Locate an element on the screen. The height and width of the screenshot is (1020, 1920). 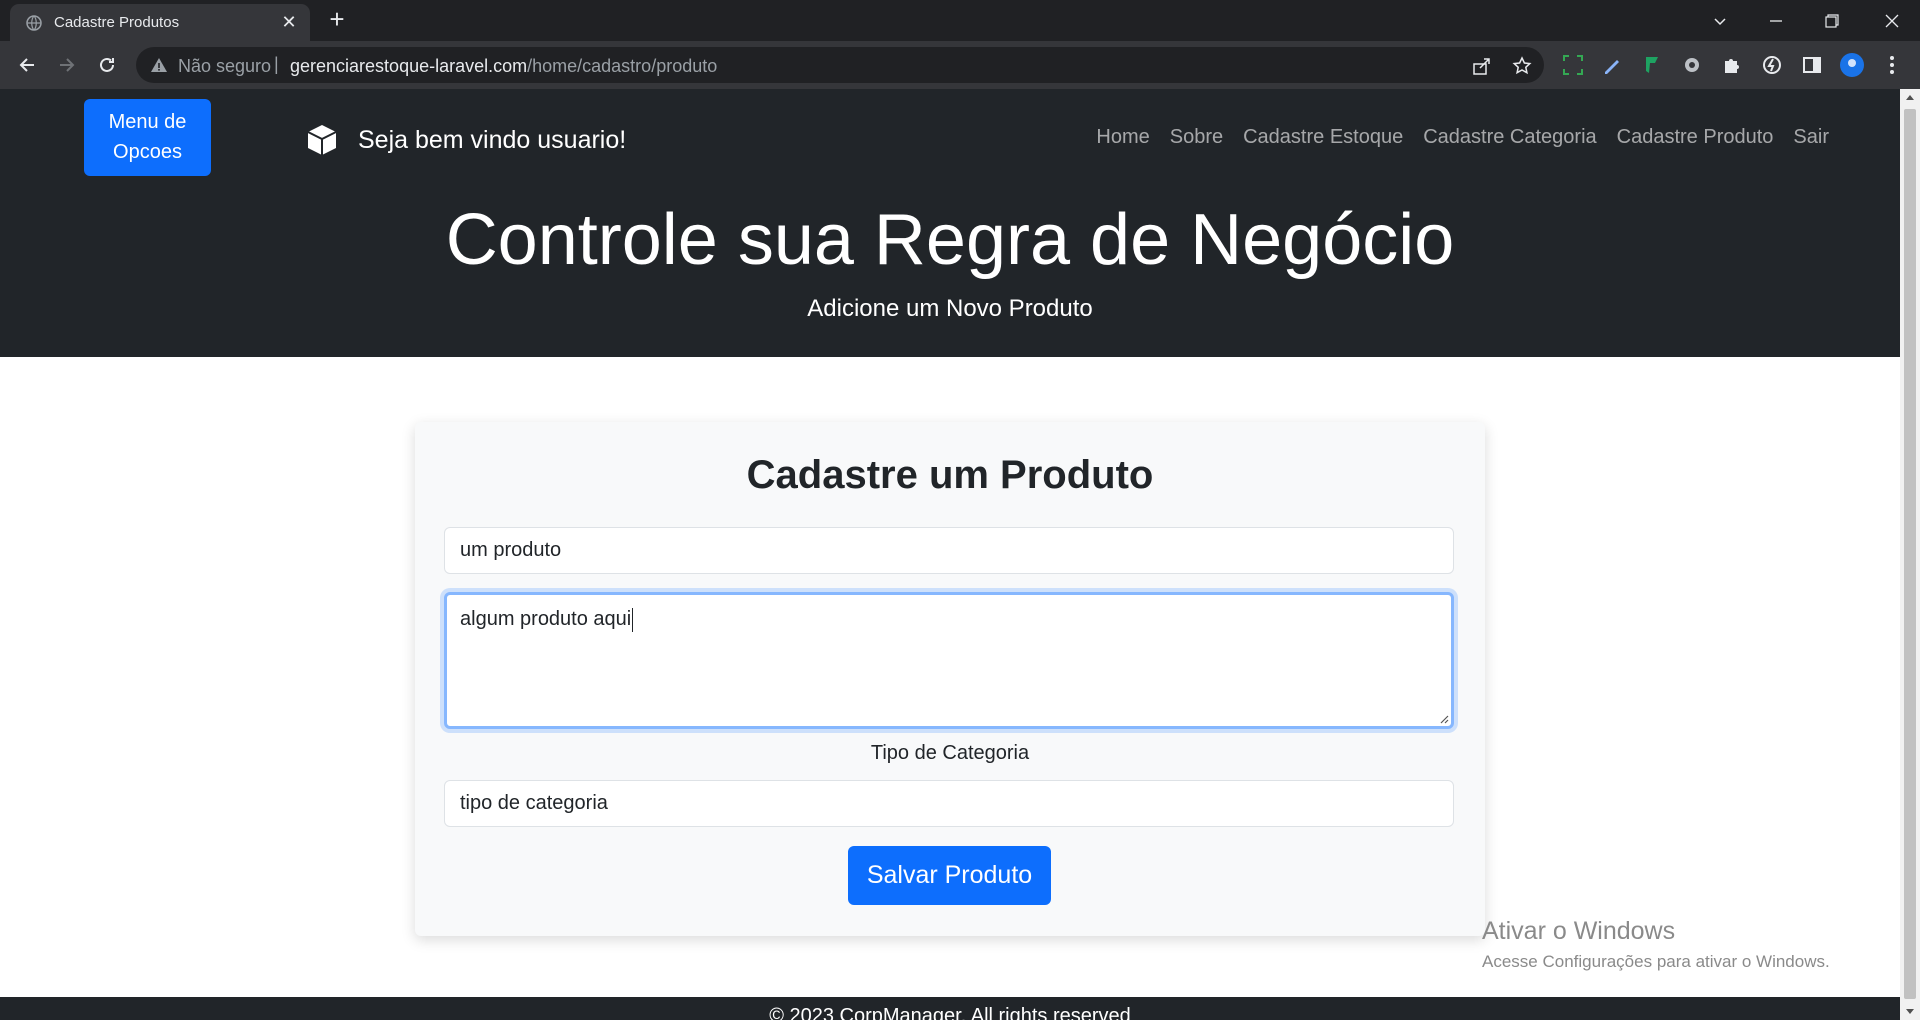
close-tab-icon: ✕ is located at coordinates (289, 22).